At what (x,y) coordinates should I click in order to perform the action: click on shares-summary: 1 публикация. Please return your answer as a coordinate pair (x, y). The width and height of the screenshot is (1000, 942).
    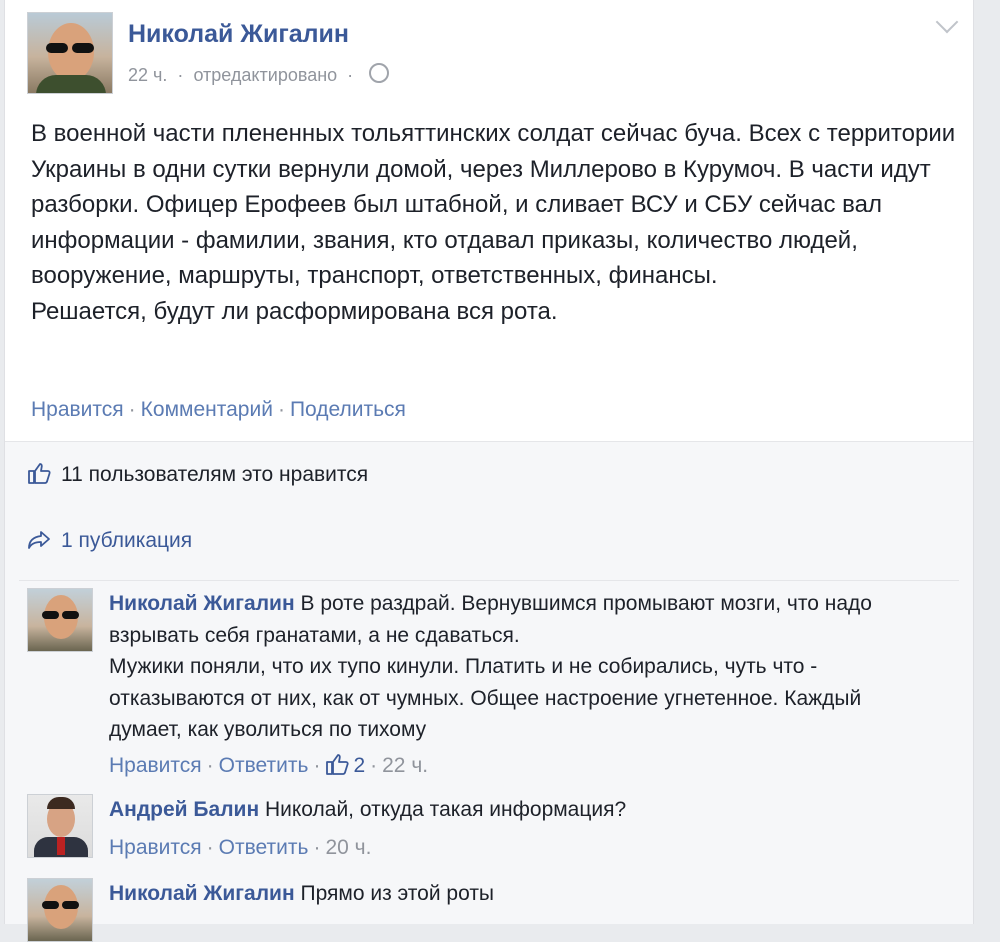
    Looking at the image, I should click on (109, 541).